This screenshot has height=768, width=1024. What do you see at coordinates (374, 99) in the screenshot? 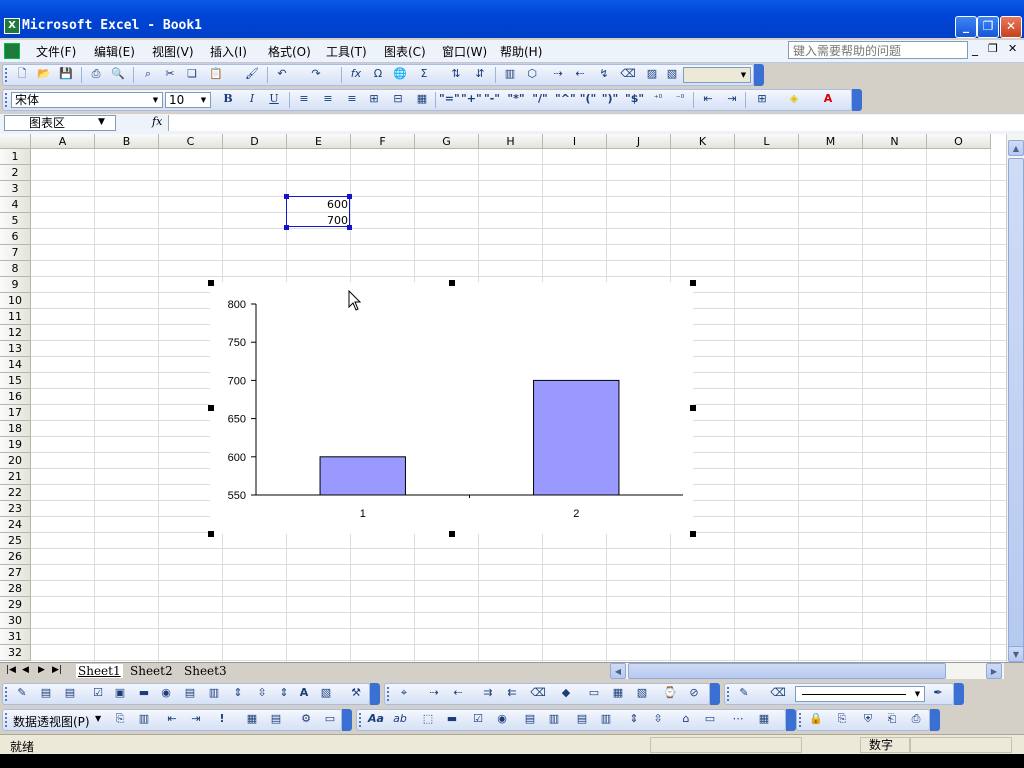
I see `merge-center-icon: ⊞` at bounding box center [374, 99].